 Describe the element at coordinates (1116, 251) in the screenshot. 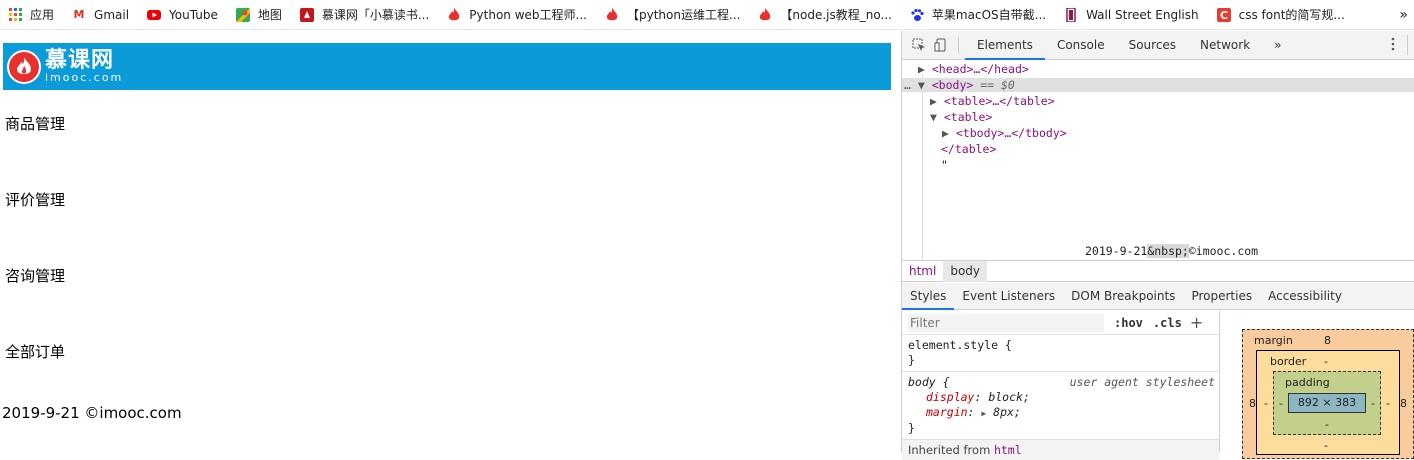

I see `text-node-date: 2019-9-21` at that location.